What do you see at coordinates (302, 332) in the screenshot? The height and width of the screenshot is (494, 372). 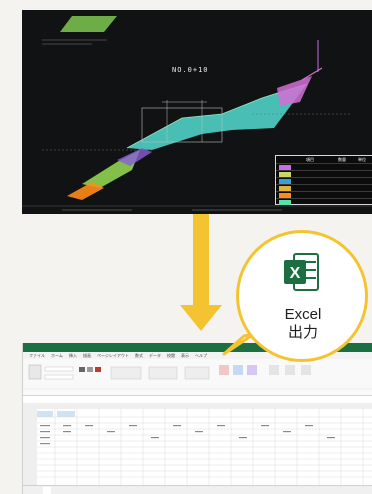 I see `excel-label-line2: 出力` at bounding box center [302, 332].